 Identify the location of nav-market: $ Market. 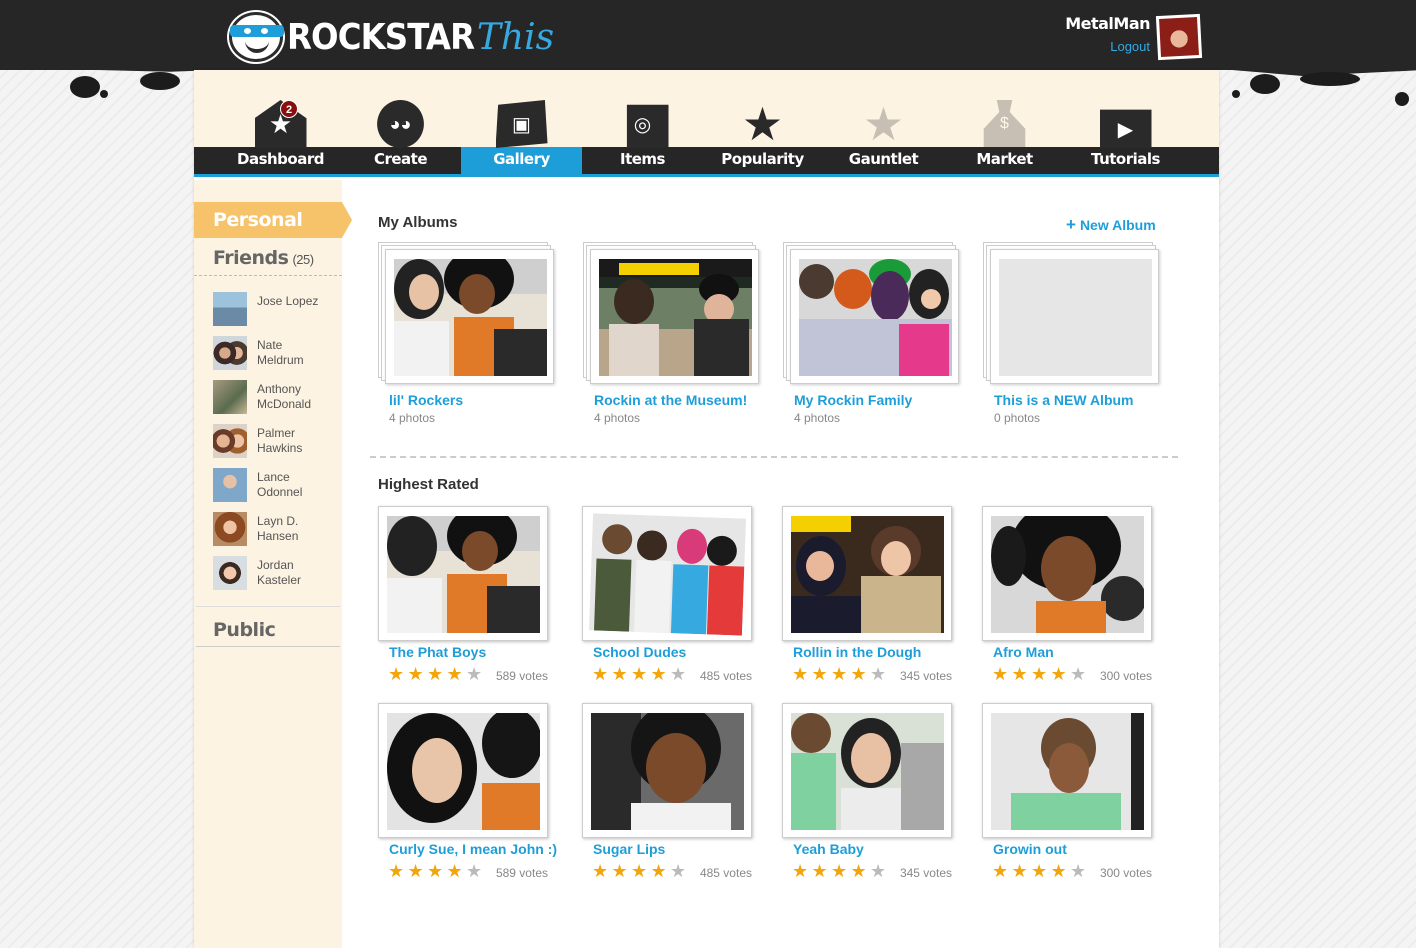
(1004, 123).